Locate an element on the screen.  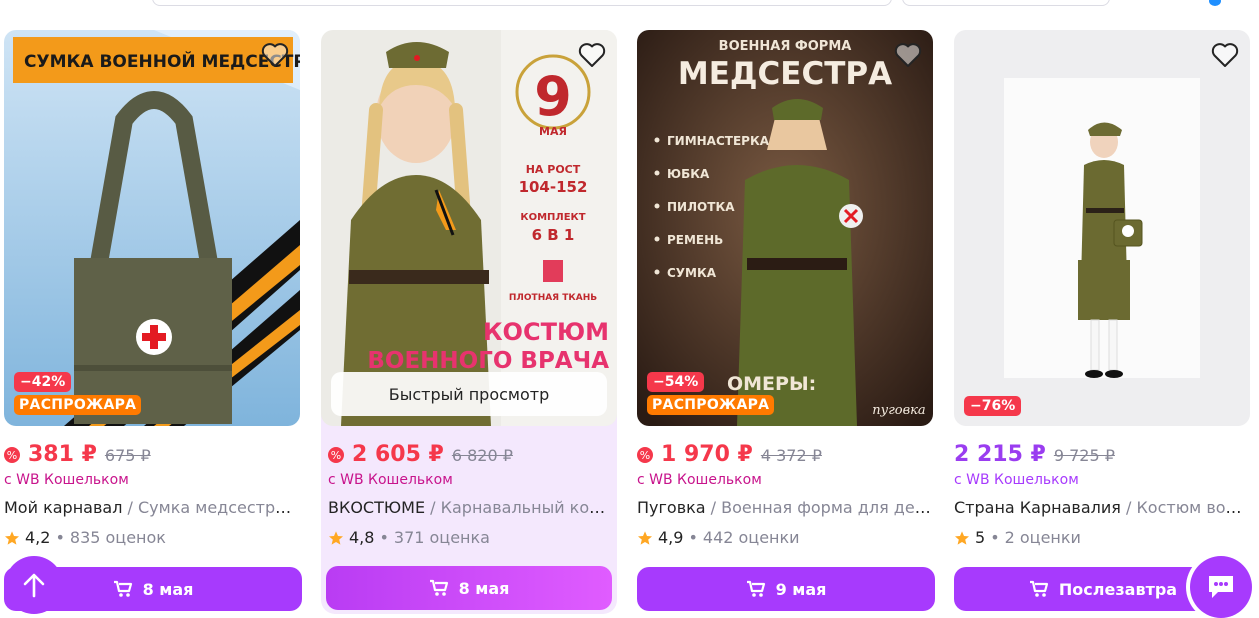
chat-icon is located at coordinates (1221, 587).